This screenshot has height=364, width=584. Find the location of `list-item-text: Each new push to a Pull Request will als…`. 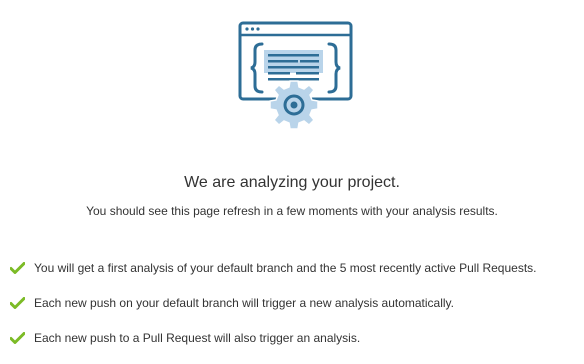

list-item-text: Each new push to a Pull Request will als… is located at coordinates (197, 338).